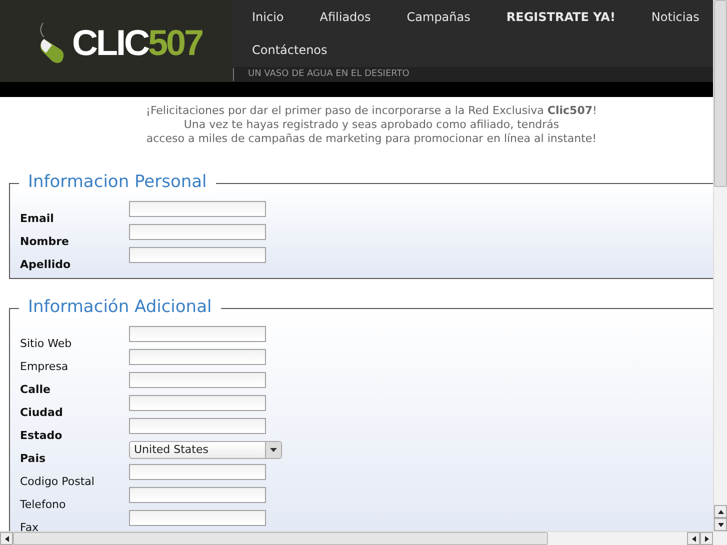 The width and height of the screenshot is (727, 545). What do you see at coordinates (41, 435) in the screenshot?
I see `field-label: Estado` at bounding box center [41, 435].